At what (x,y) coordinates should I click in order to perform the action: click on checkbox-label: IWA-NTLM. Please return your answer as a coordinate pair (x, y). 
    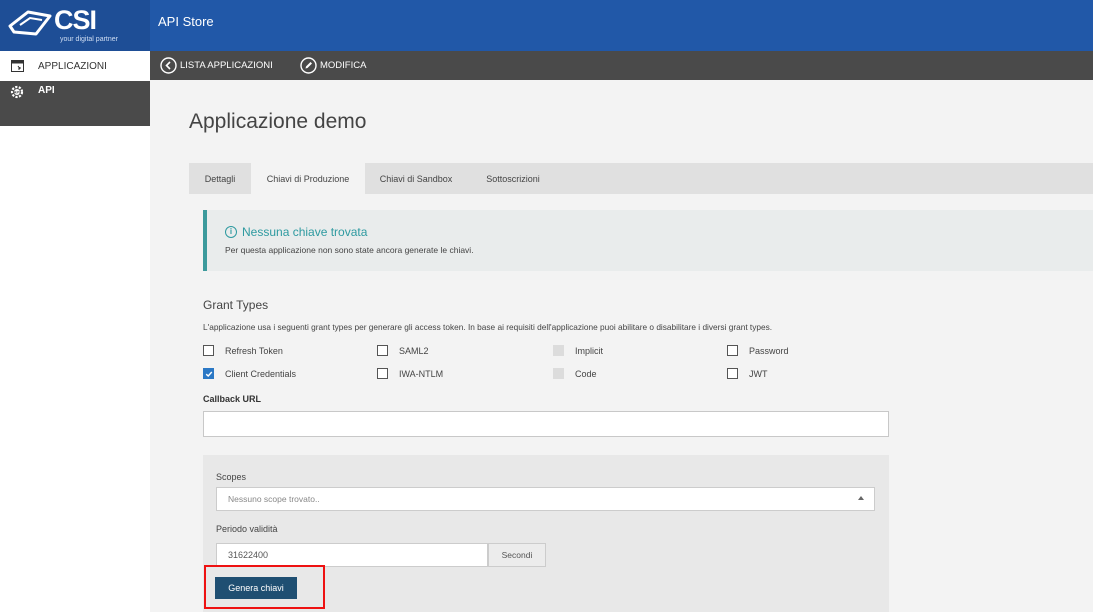
    Looking at the image, I should click on (421, 373).